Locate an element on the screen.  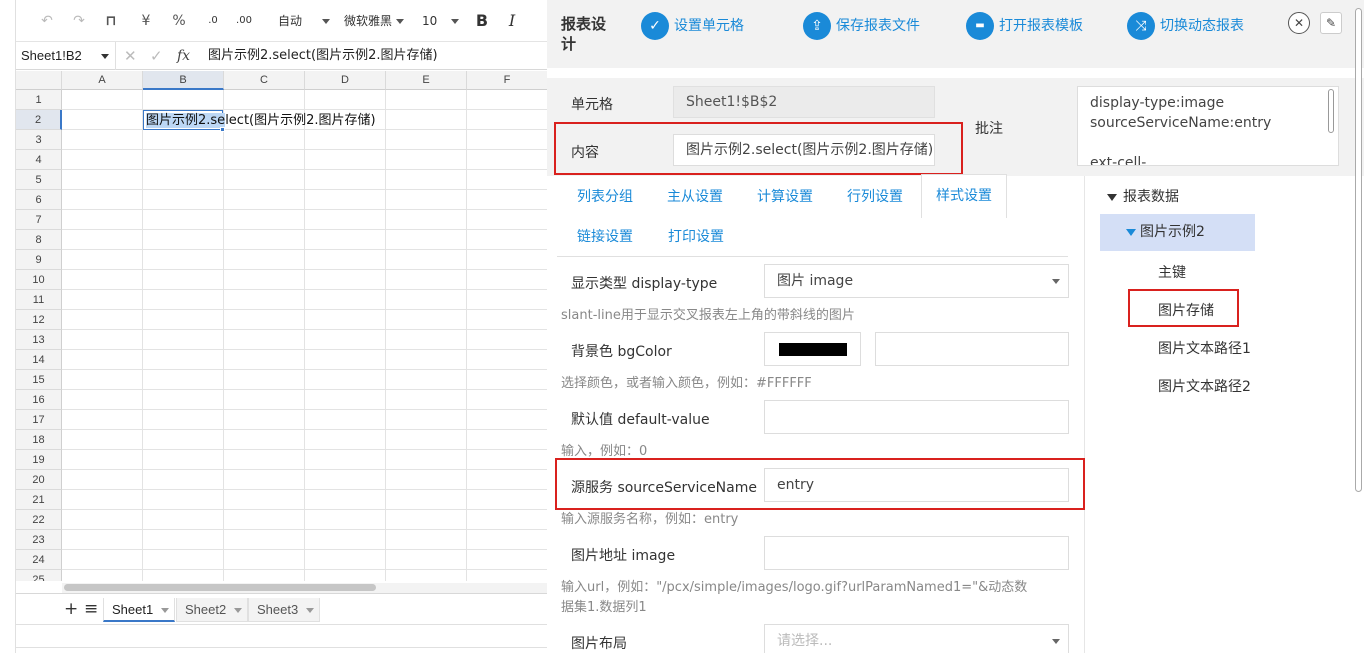
note-line: ext-cell- is located at coordinates (1118, 160).